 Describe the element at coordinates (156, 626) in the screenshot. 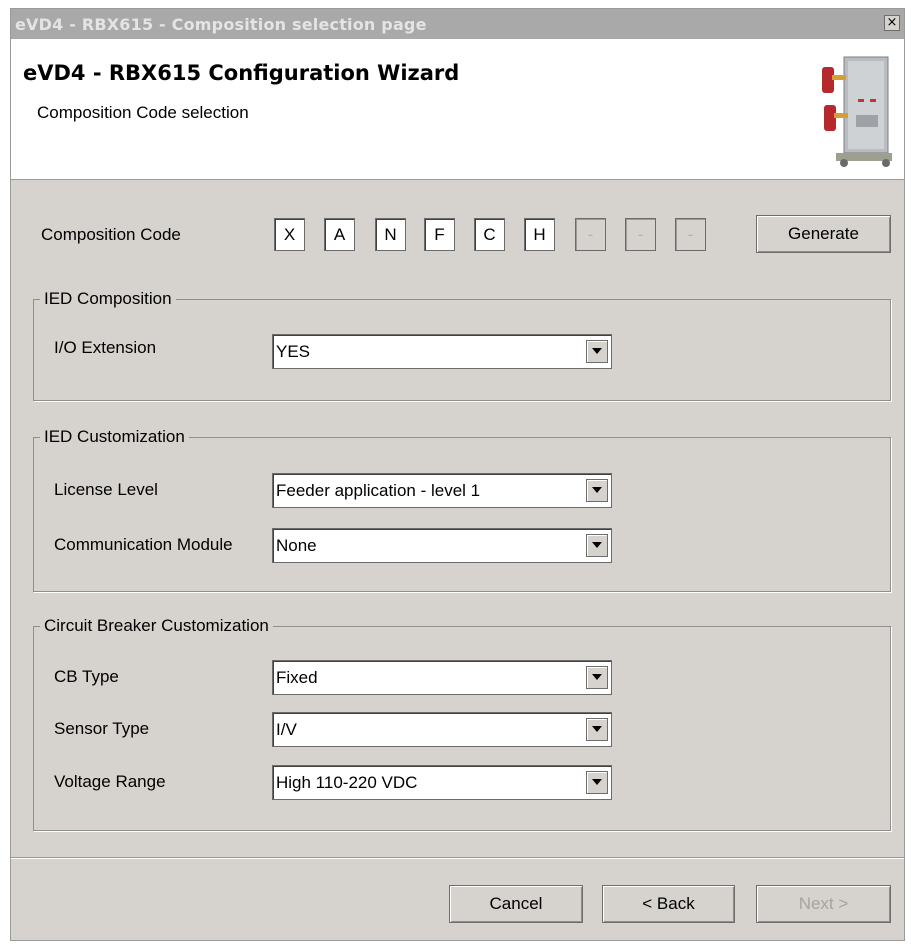

I see `group-legend: Circuit Breaker Customization` at that location.